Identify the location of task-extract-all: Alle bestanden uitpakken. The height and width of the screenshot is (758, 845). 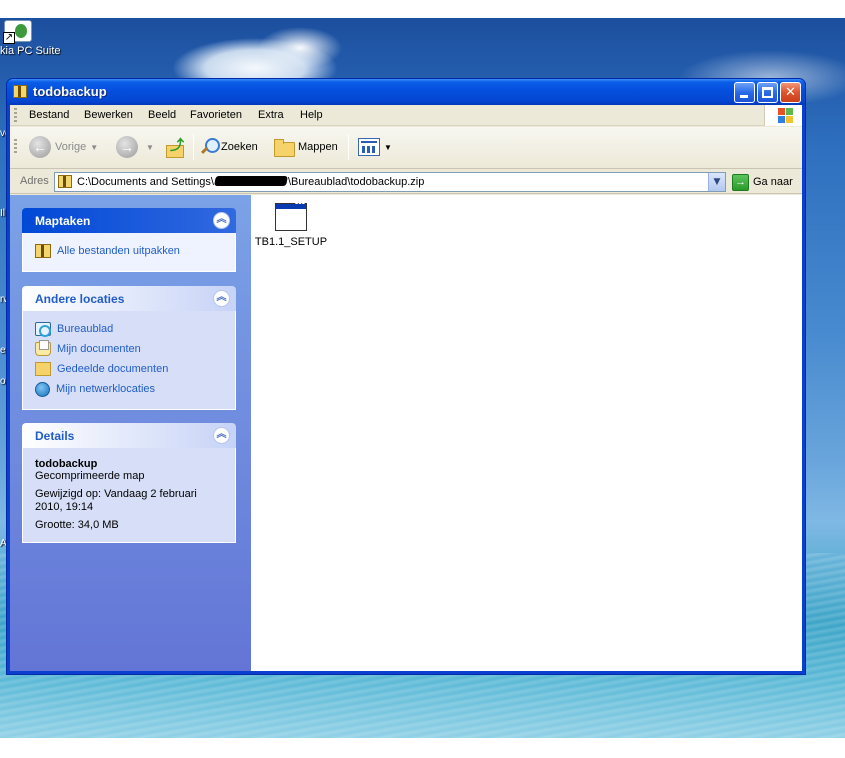
(129, 251).